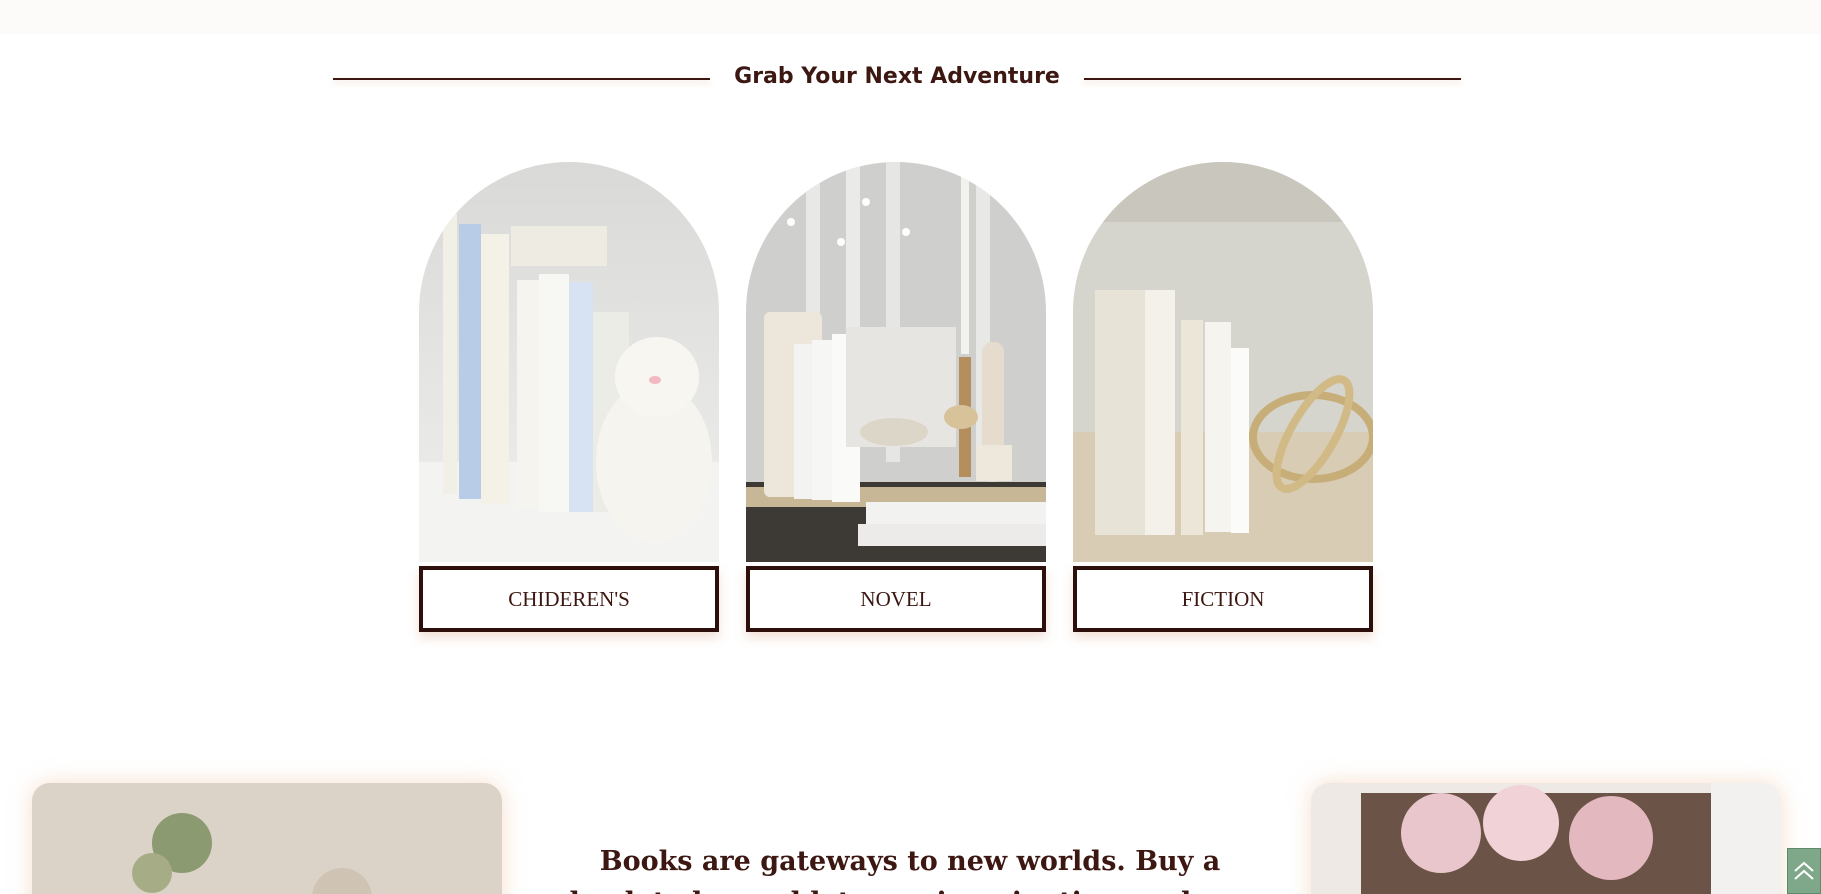 This screenshot has width=1821, height=894. Describe the element at coordinates (1546, 838) in the screenshot. I see `feature-image-right` at that location.